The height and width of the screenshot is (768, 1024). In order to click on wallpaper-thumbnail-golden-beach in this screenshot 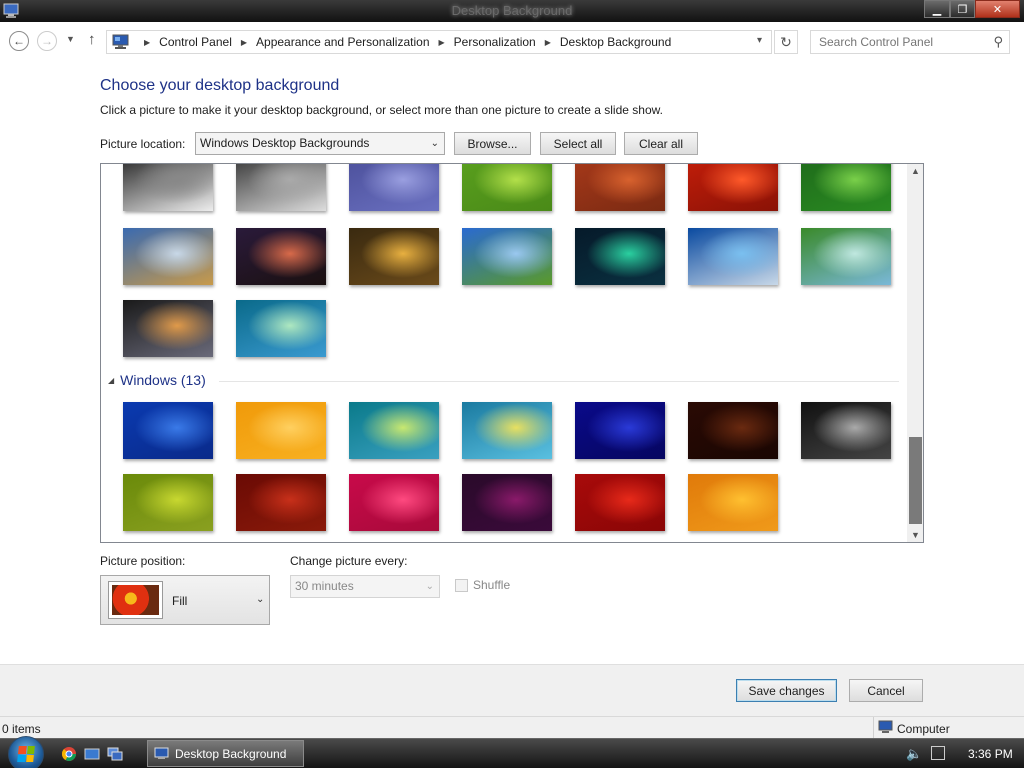, I will do `click(394, 256)`.